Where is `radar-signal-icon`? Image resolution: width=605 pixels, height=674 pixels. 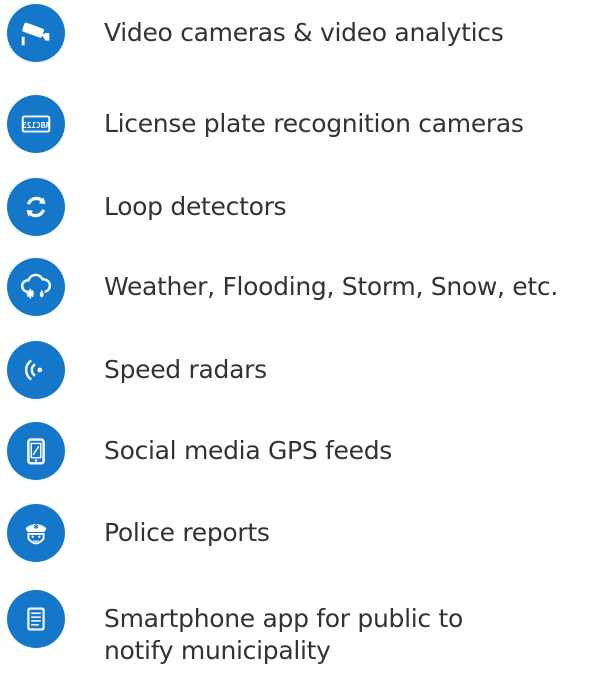
radar-signal-icon is located at coordinates (36, 370).